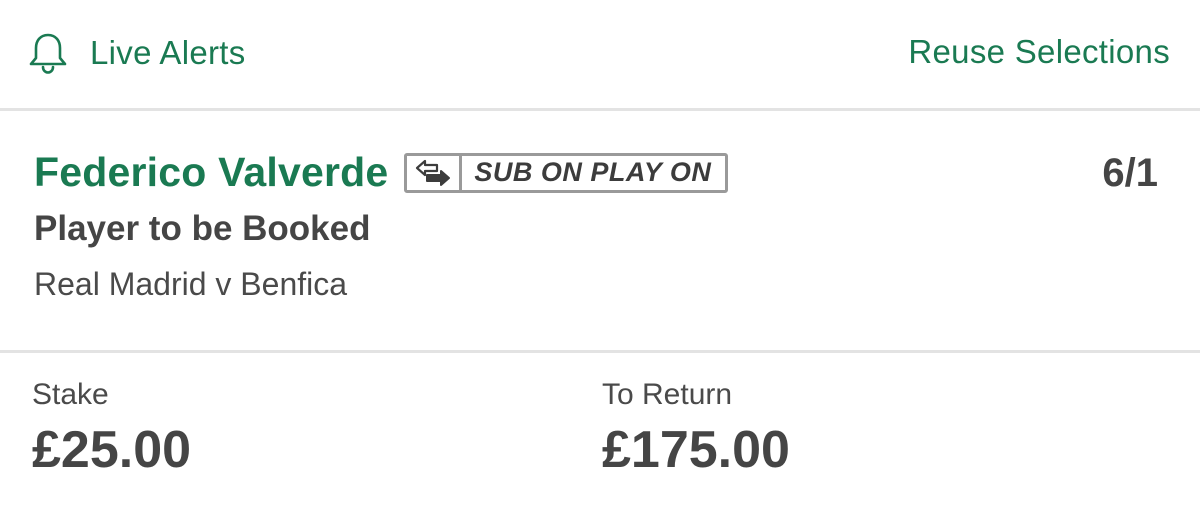 The image size is (1200, 509). I want to click on market-name: Player to be Booked, so click(202, 228).